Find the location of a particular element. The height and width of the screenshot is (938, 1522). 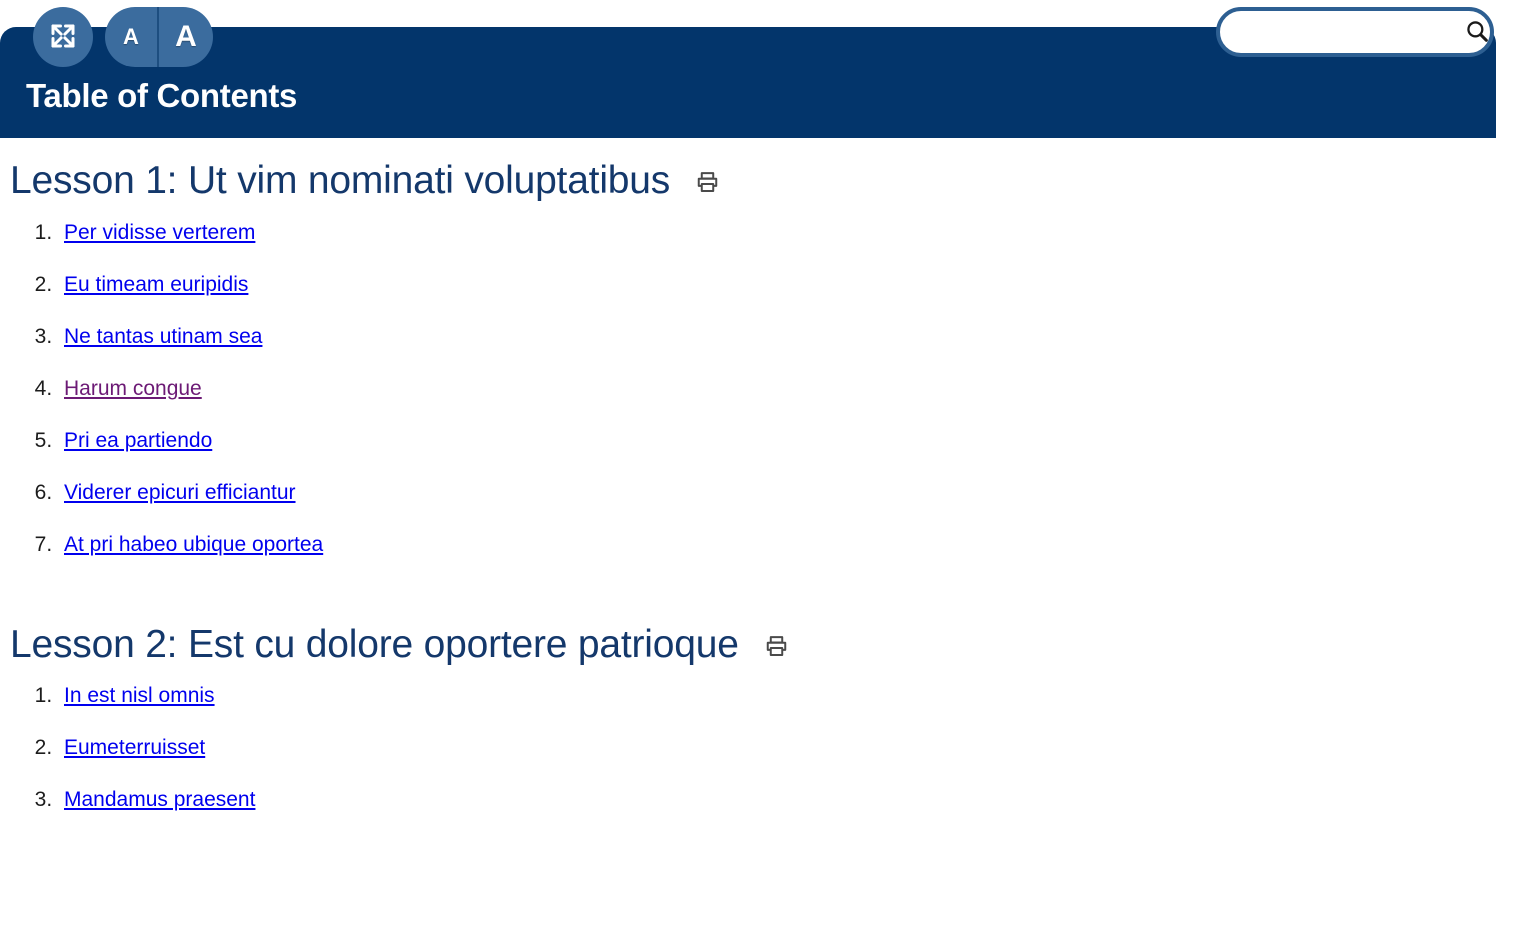

lesson-link: Mandamus praesent is located at coordinates (159, 799).